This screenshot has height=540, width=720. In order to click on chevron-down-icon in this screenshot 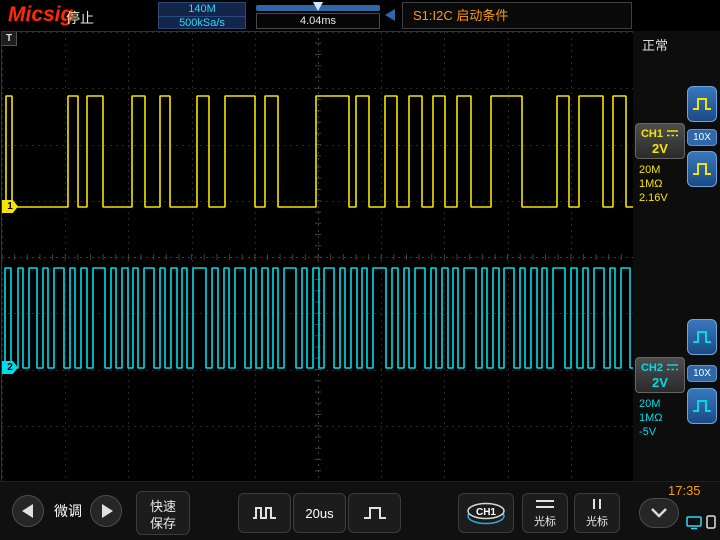, I will do `click(659, 513)`.